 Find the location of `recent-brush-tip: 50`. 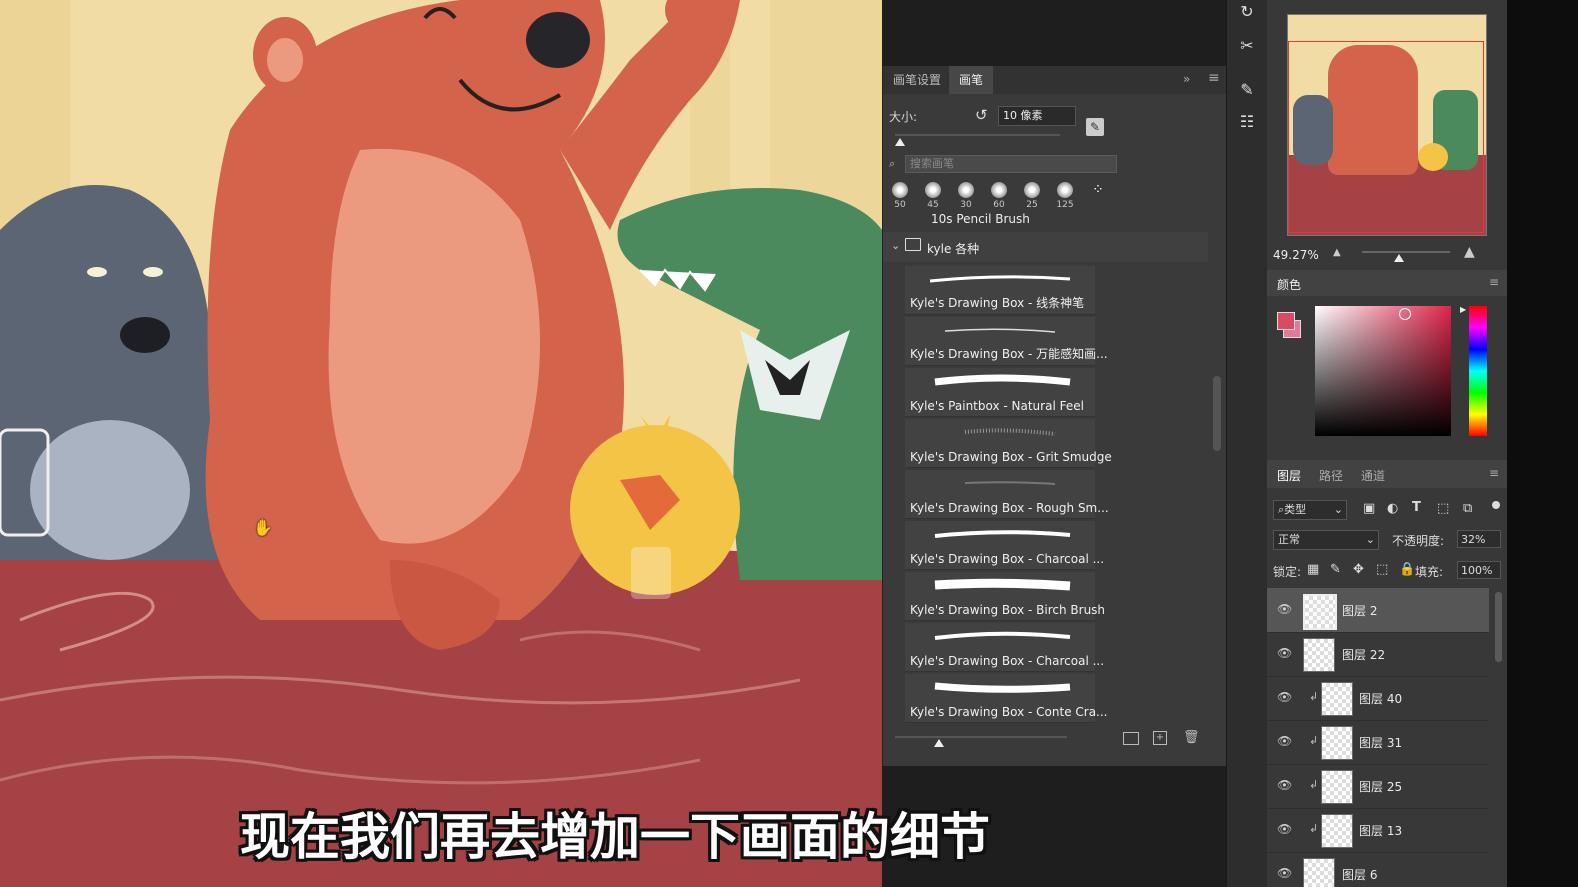

recent-brush-tip: 50 is located at coordinates (900, 197).